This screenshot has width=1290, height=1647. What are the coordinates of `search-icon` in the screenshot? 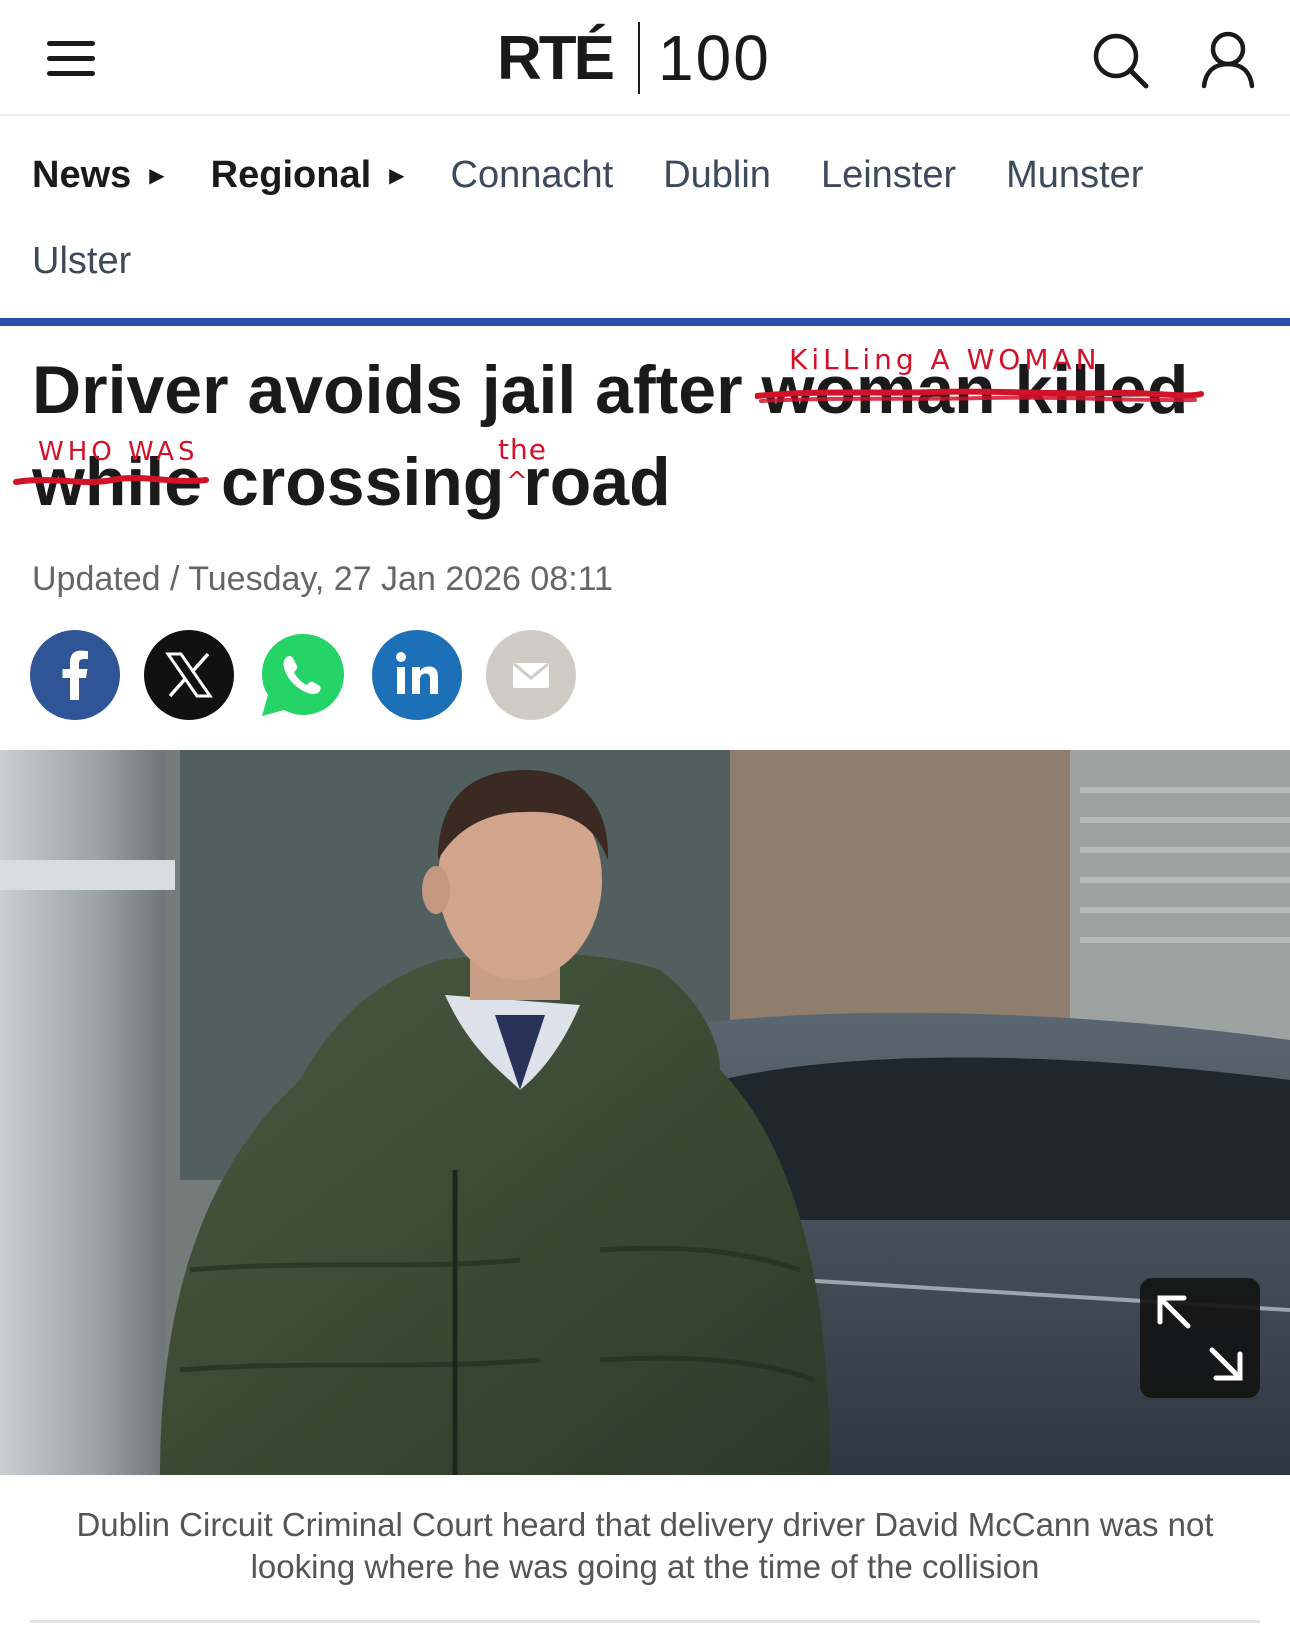 It's located at (1120, 60).